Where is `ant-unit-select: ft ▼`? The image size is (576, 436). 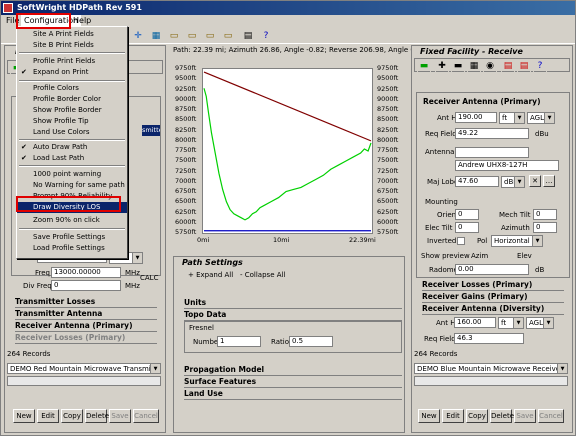
ant-unit-select: ft ▼ is located at coordinates (512, 118).